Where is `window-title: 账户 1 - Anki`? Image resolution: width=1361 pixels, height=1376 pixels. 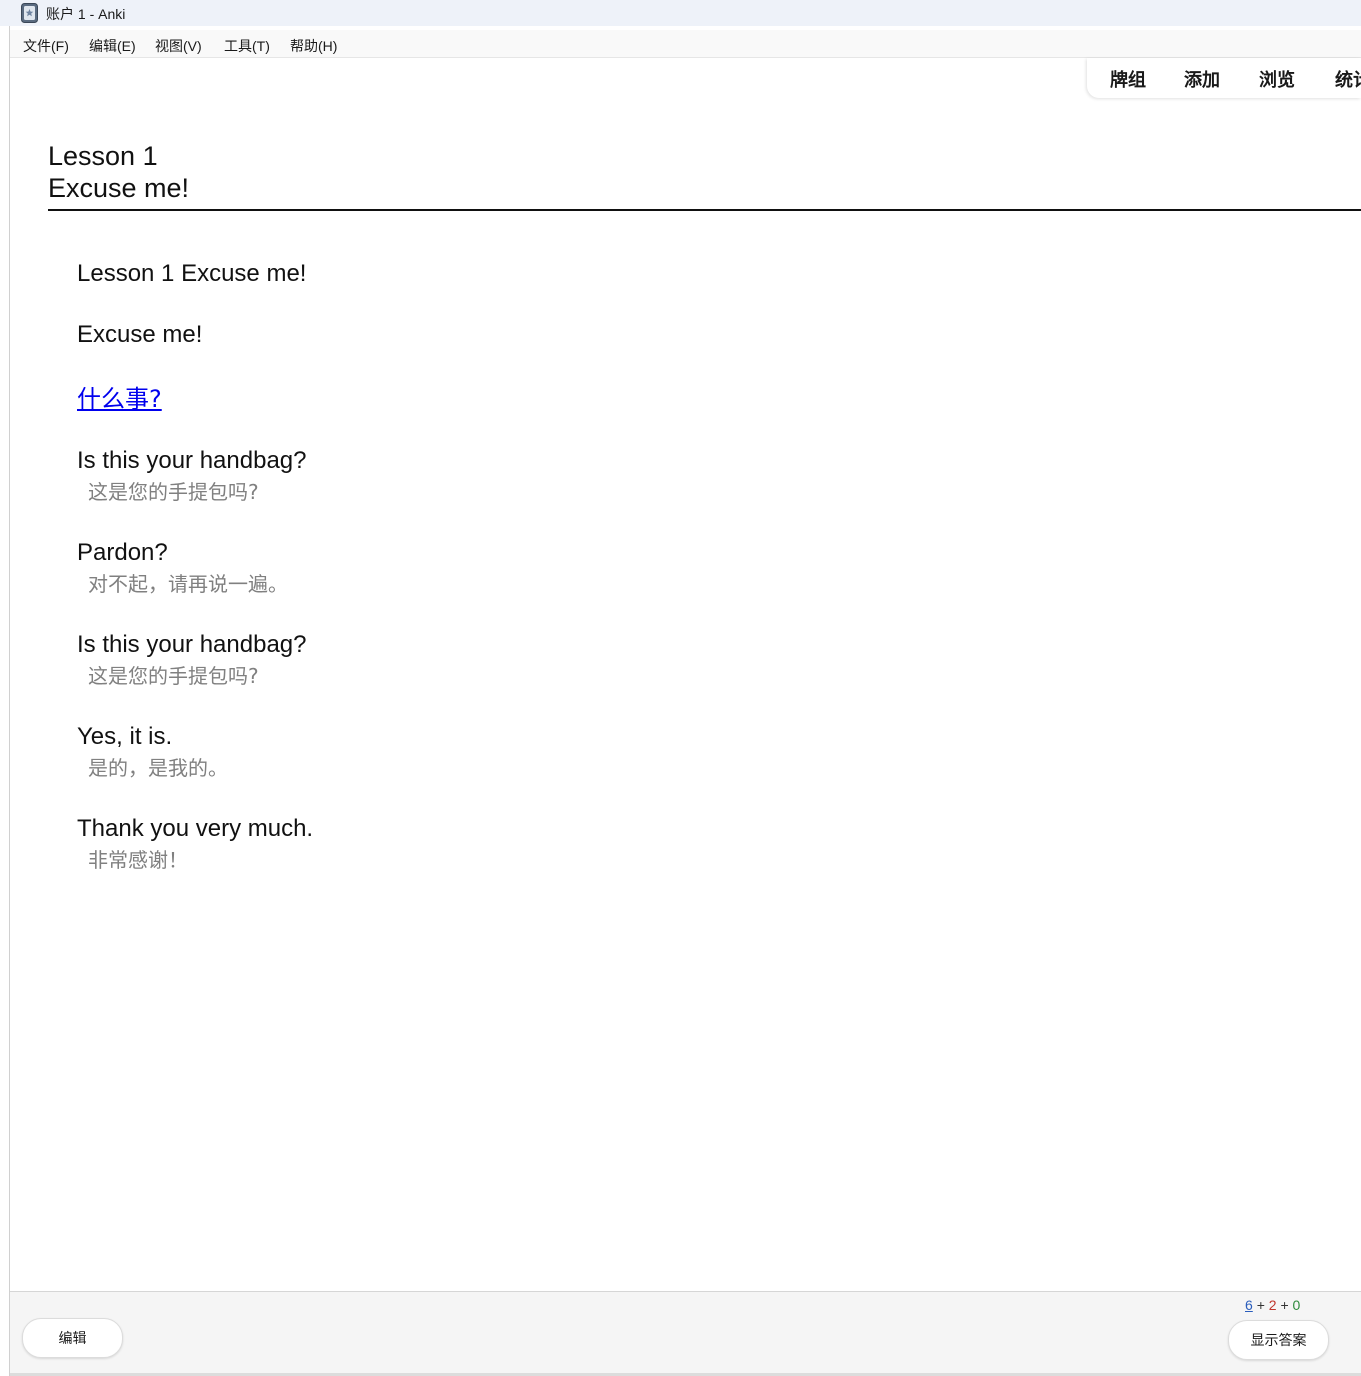
window-title: 账户 1 - Anki is located at coordinates (86, 14).